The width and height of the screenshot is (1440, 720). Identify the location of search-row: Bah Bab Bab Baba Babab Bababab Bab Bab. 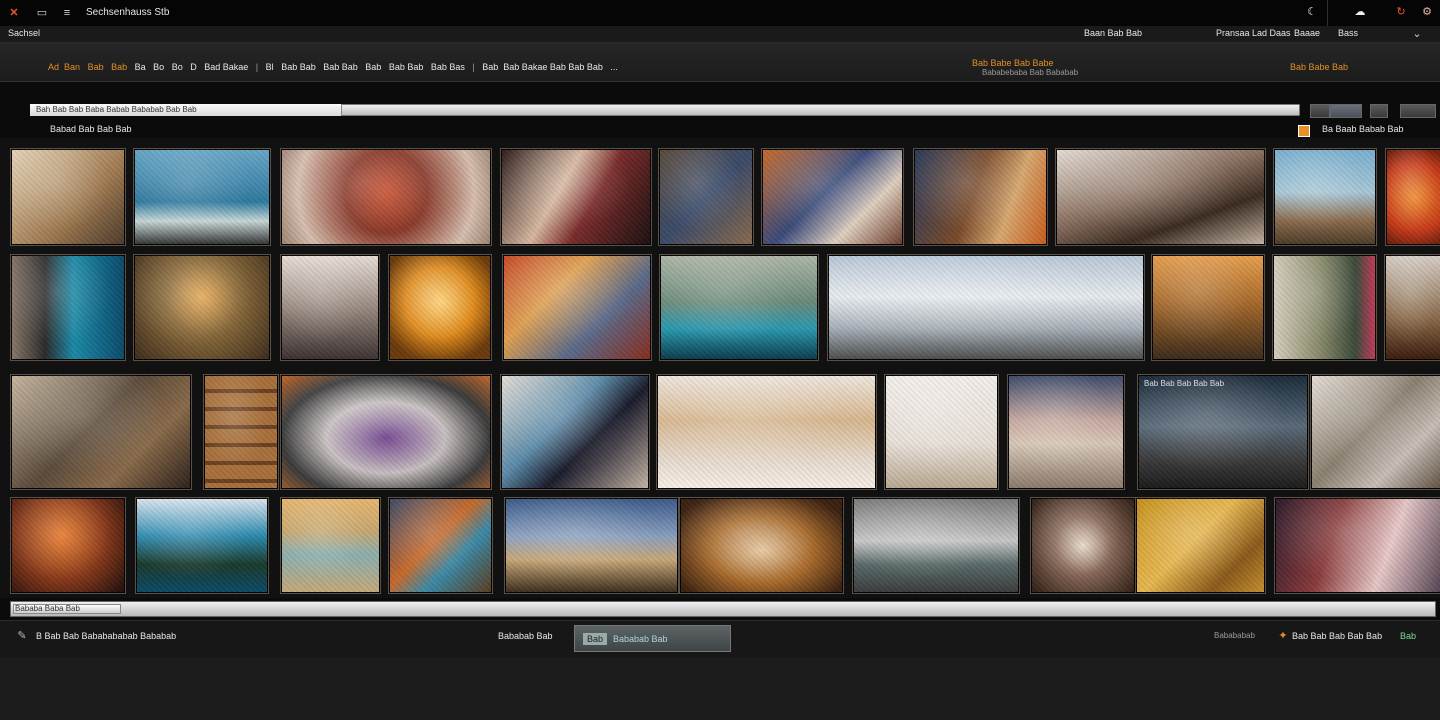
(720, 110).